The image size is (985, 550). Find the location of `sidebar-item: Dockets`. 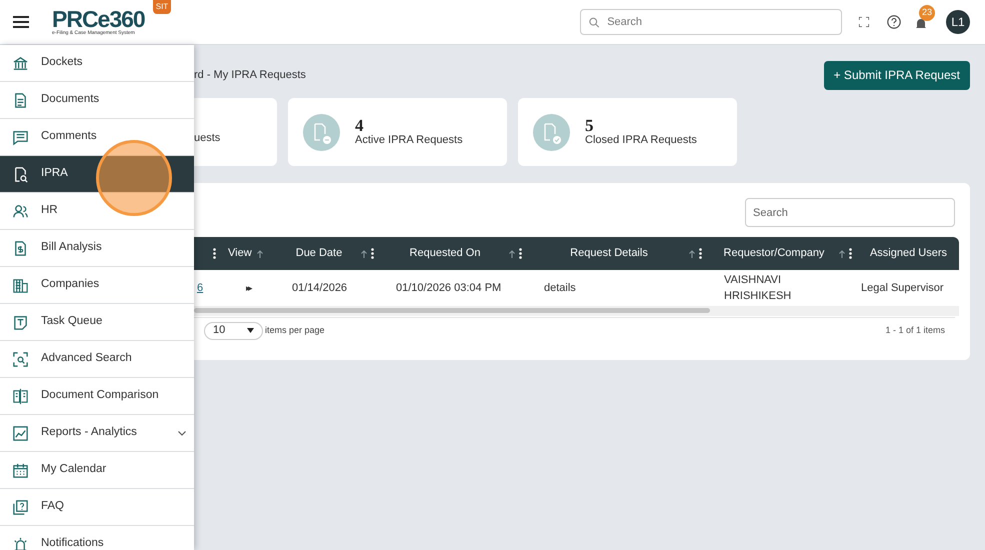

sidebar-item: Dockets is located at coordinates (97, 63).